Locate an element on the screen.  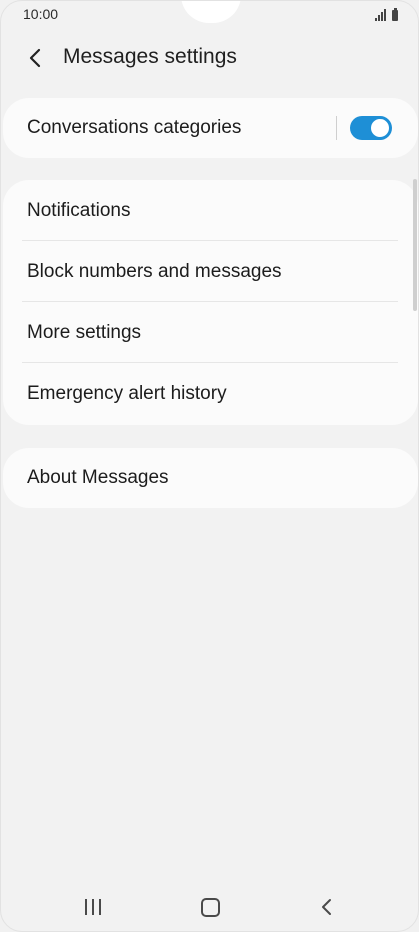
recent-apps-button is located at coordinates (93, 907).